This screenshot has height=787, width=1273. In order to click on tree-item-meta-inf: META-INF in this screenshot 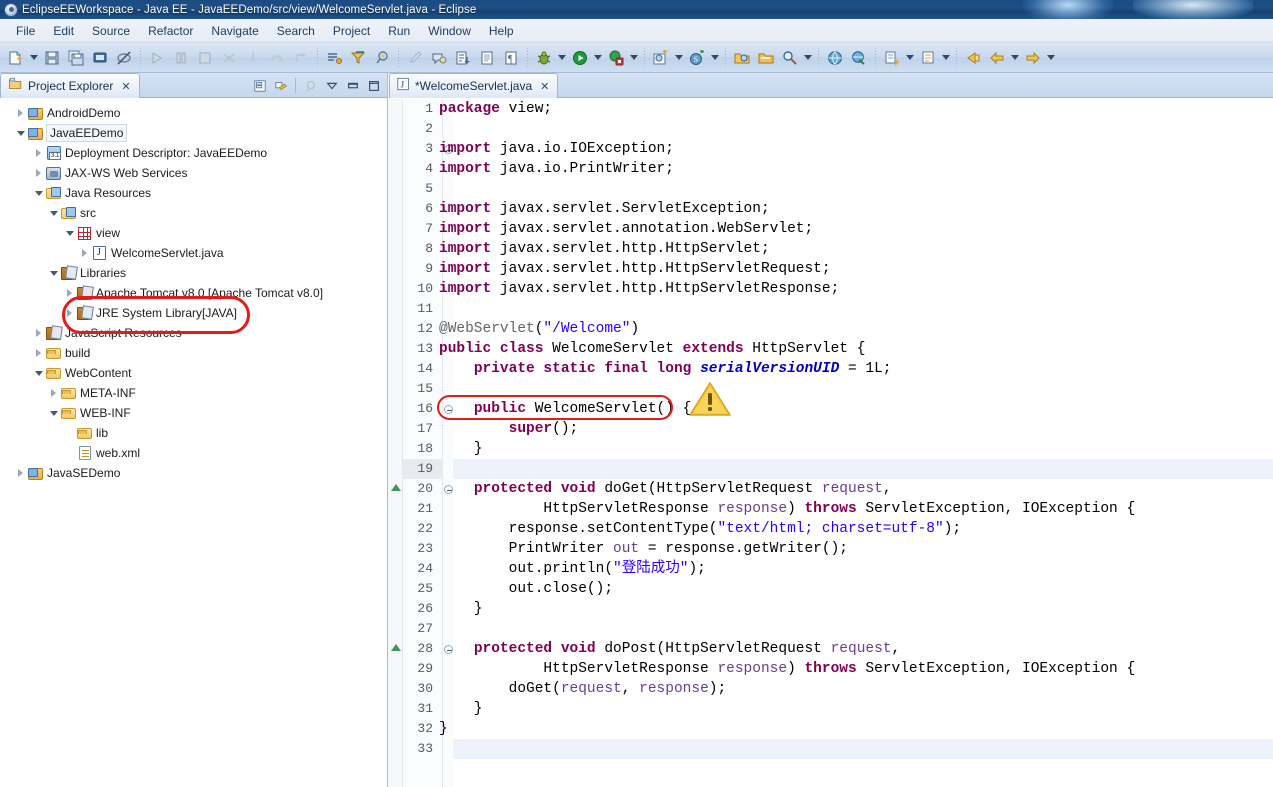, I will do `click(193, 393)`.